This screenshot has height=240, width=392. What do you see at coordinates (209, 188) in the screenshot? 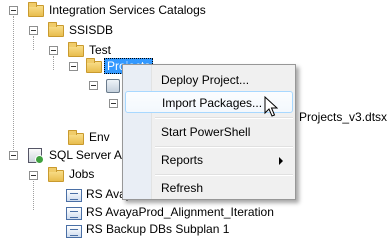
I see `menu-item-refresh: Refresh` at bounding box center [209, 188].